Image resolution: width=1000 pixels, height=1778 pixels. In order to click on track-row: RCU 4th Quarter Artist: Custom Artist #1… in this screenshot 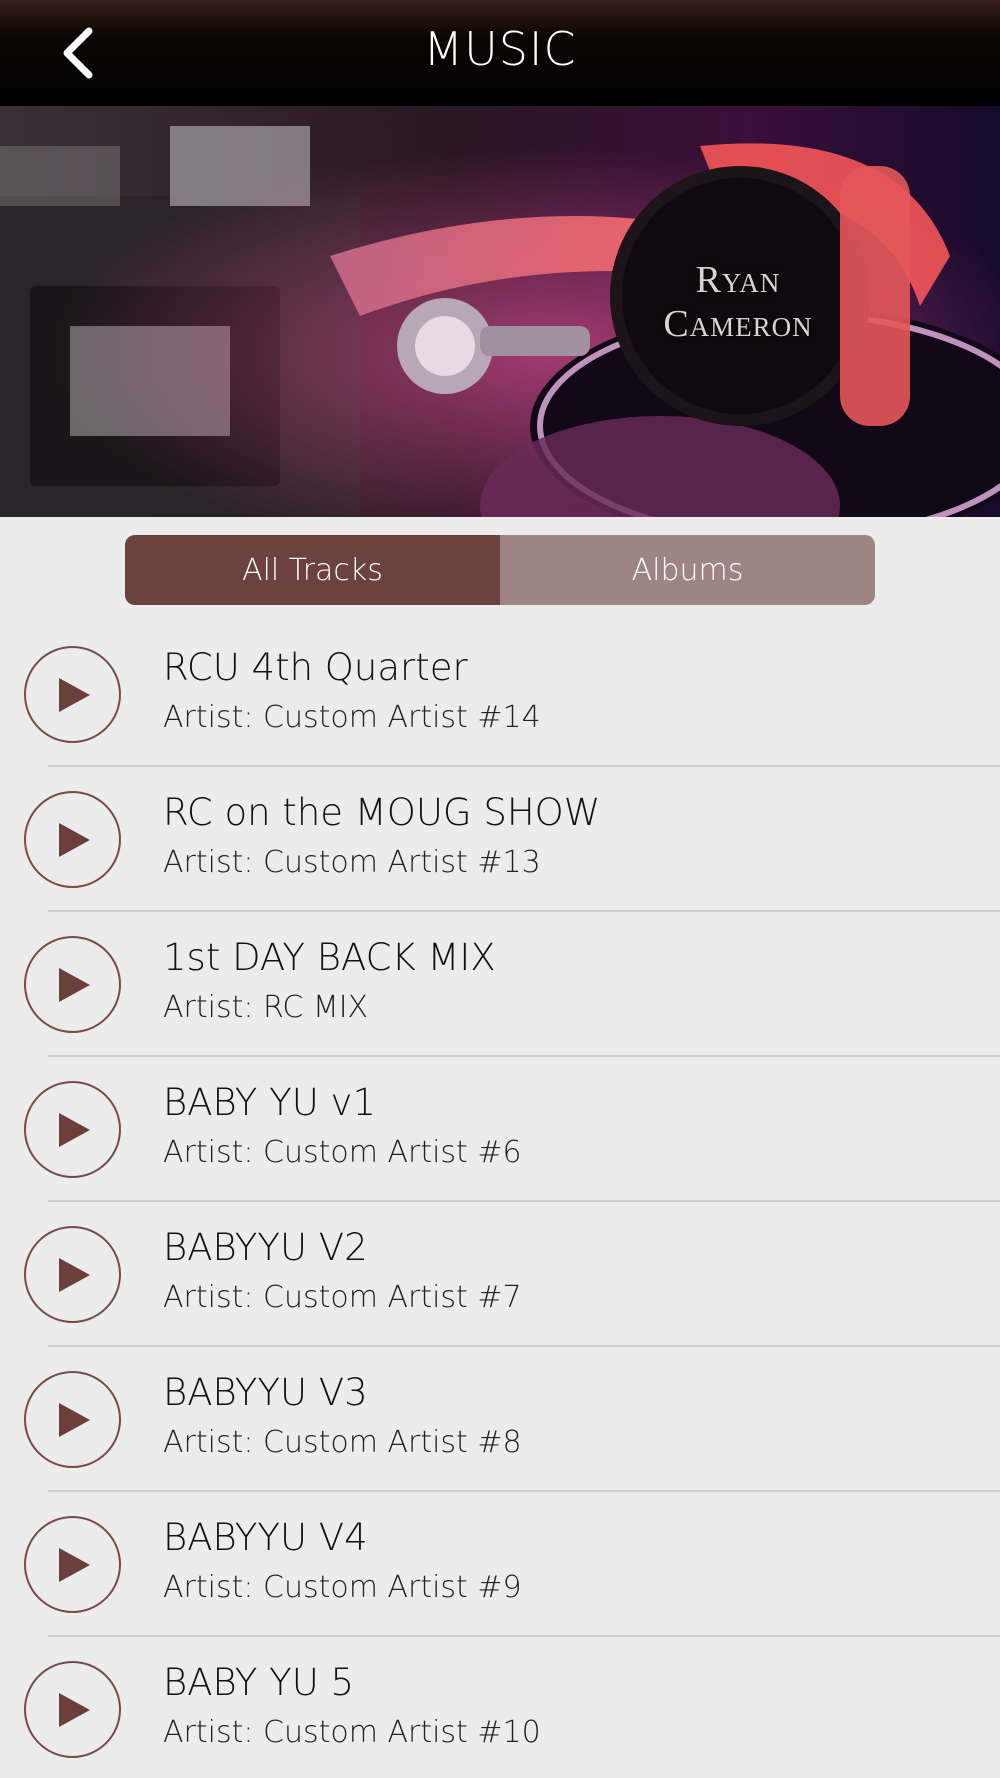, I will do `click(500, 694)`.